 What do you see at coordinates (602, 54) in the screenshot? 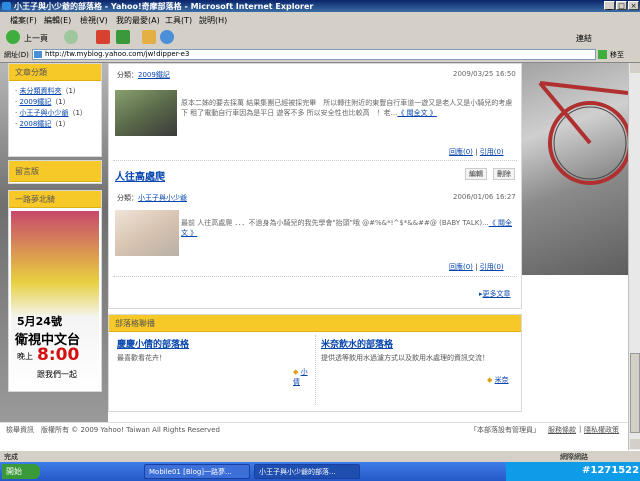
I see `go-arrow-icon` at bounding box center [602, 54].